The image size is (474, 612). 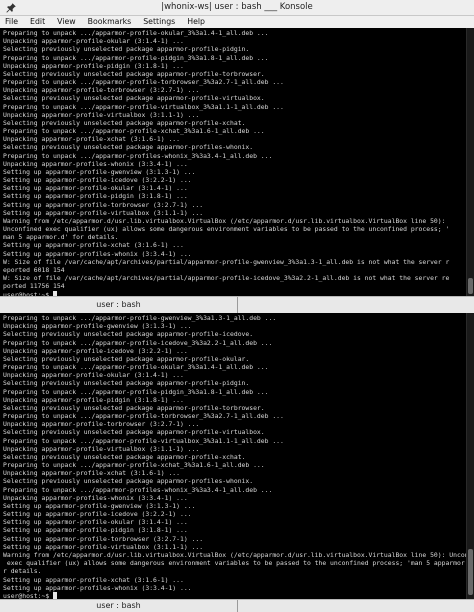 I want to click on menu-help: Help, so click(x=196, y=22).